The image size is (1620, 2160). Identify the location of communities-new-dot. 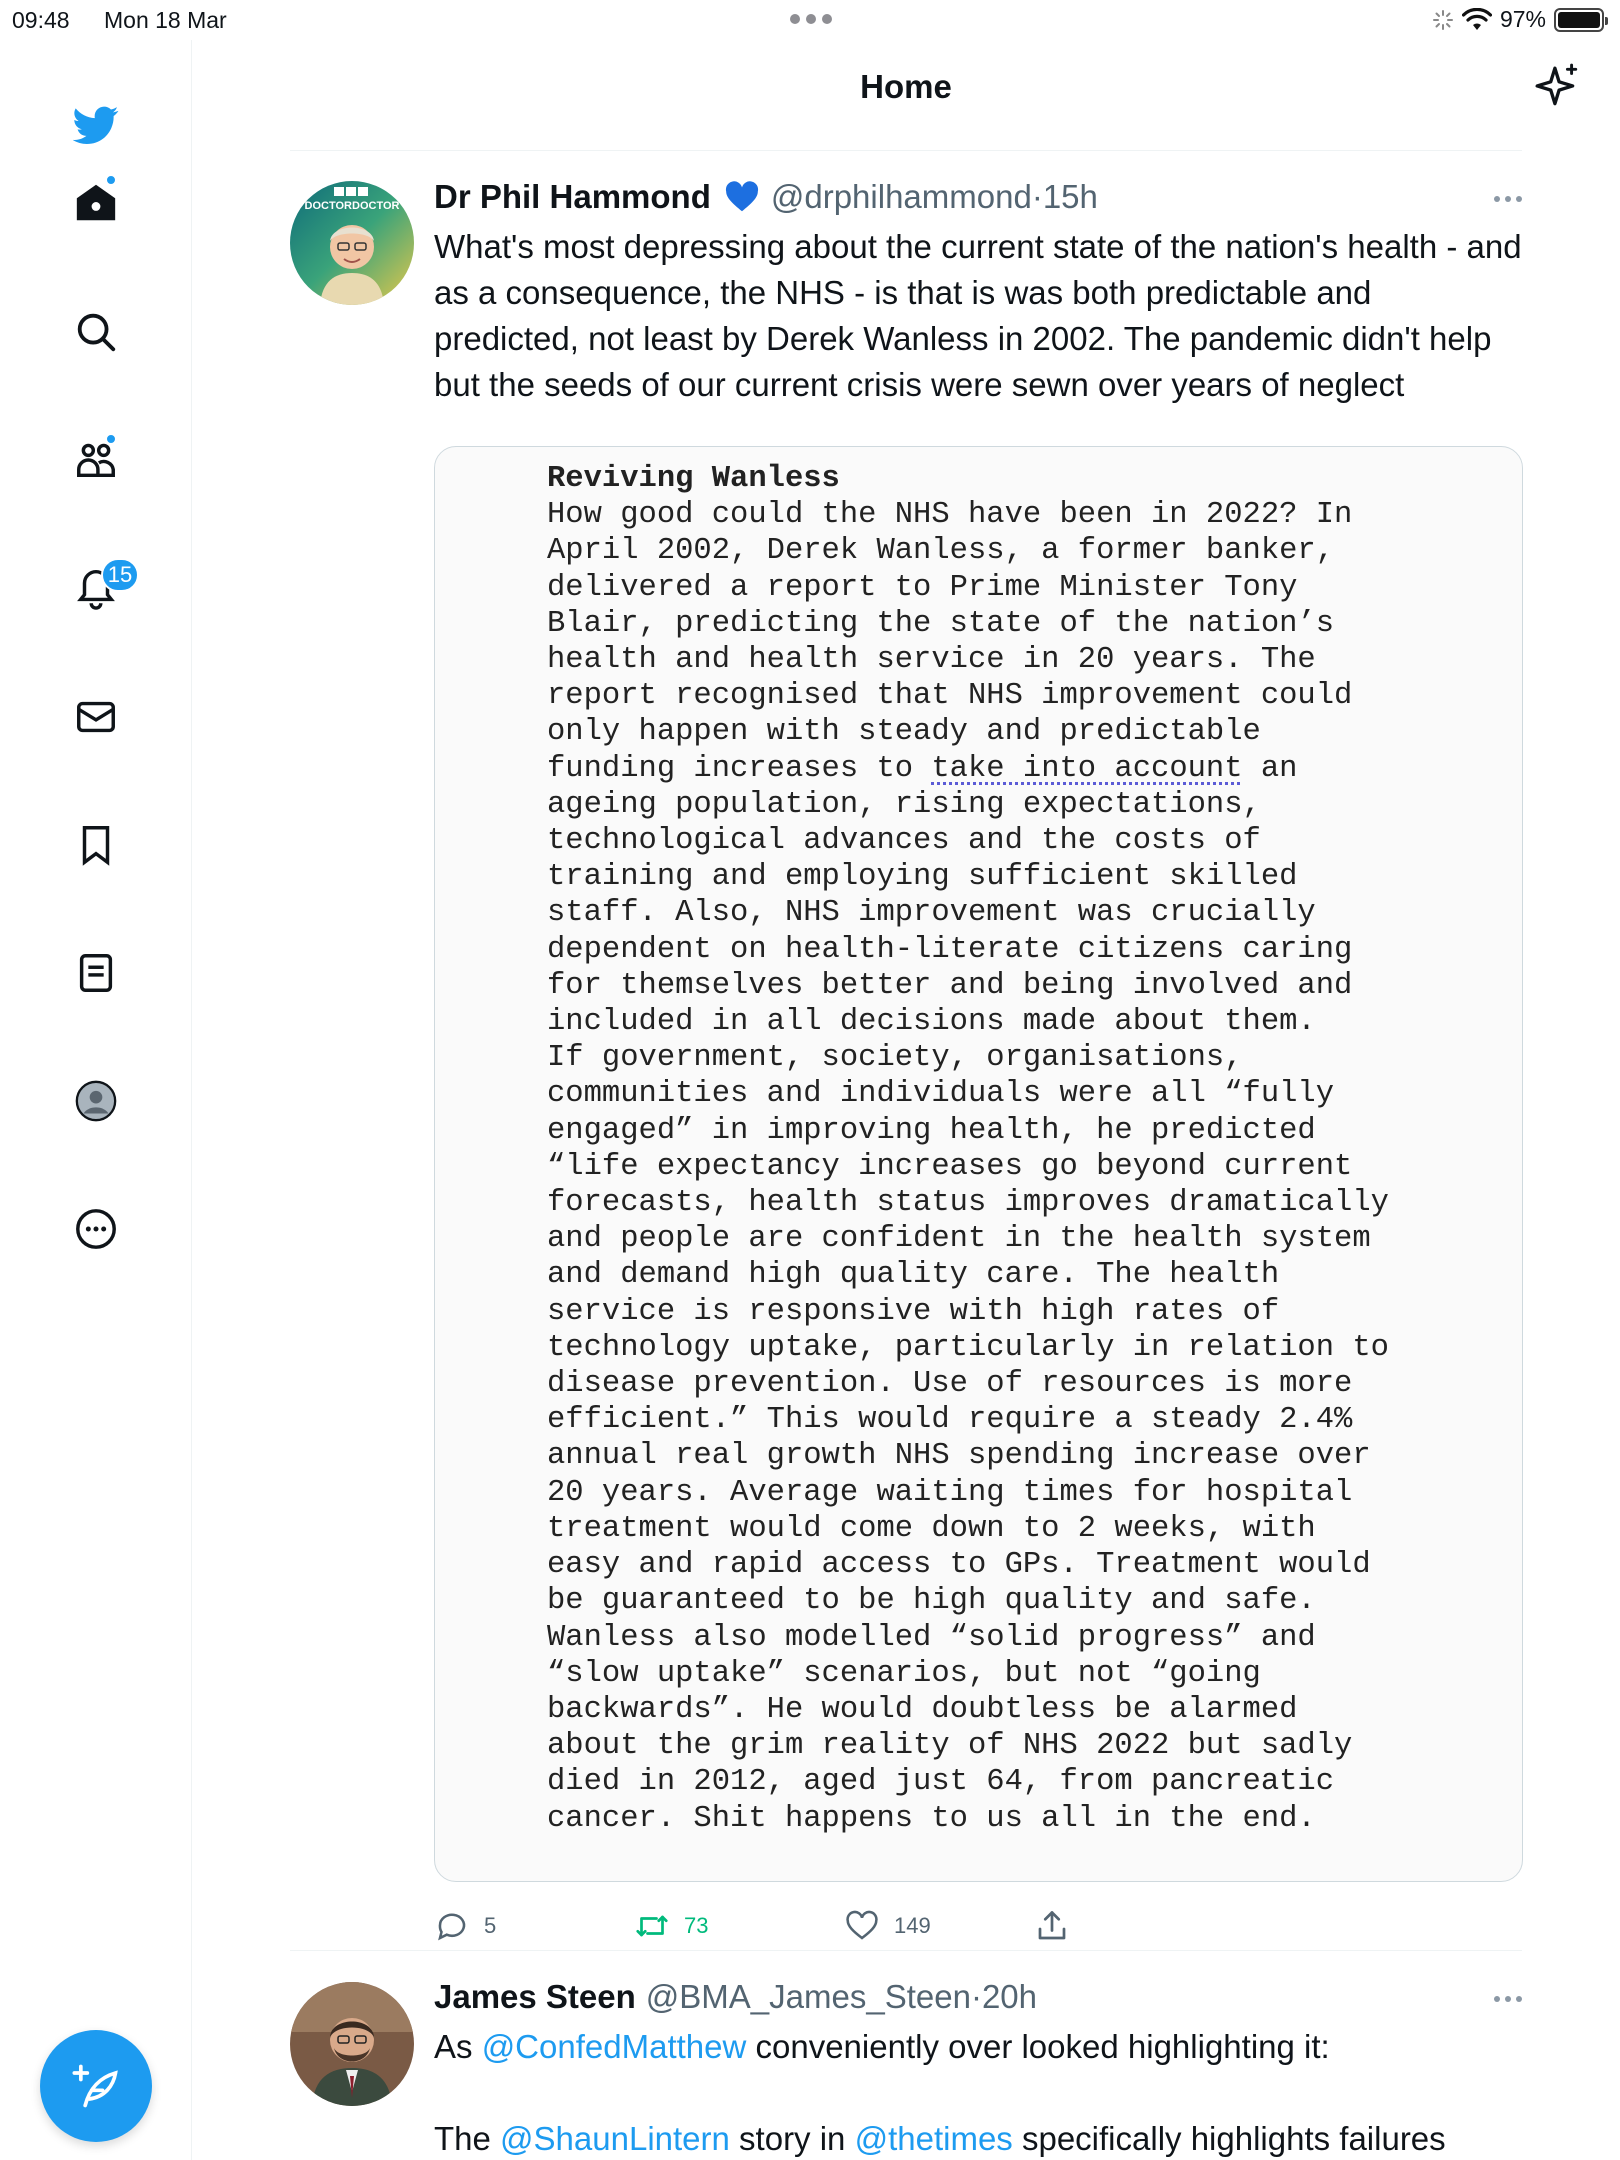
(111, 439).